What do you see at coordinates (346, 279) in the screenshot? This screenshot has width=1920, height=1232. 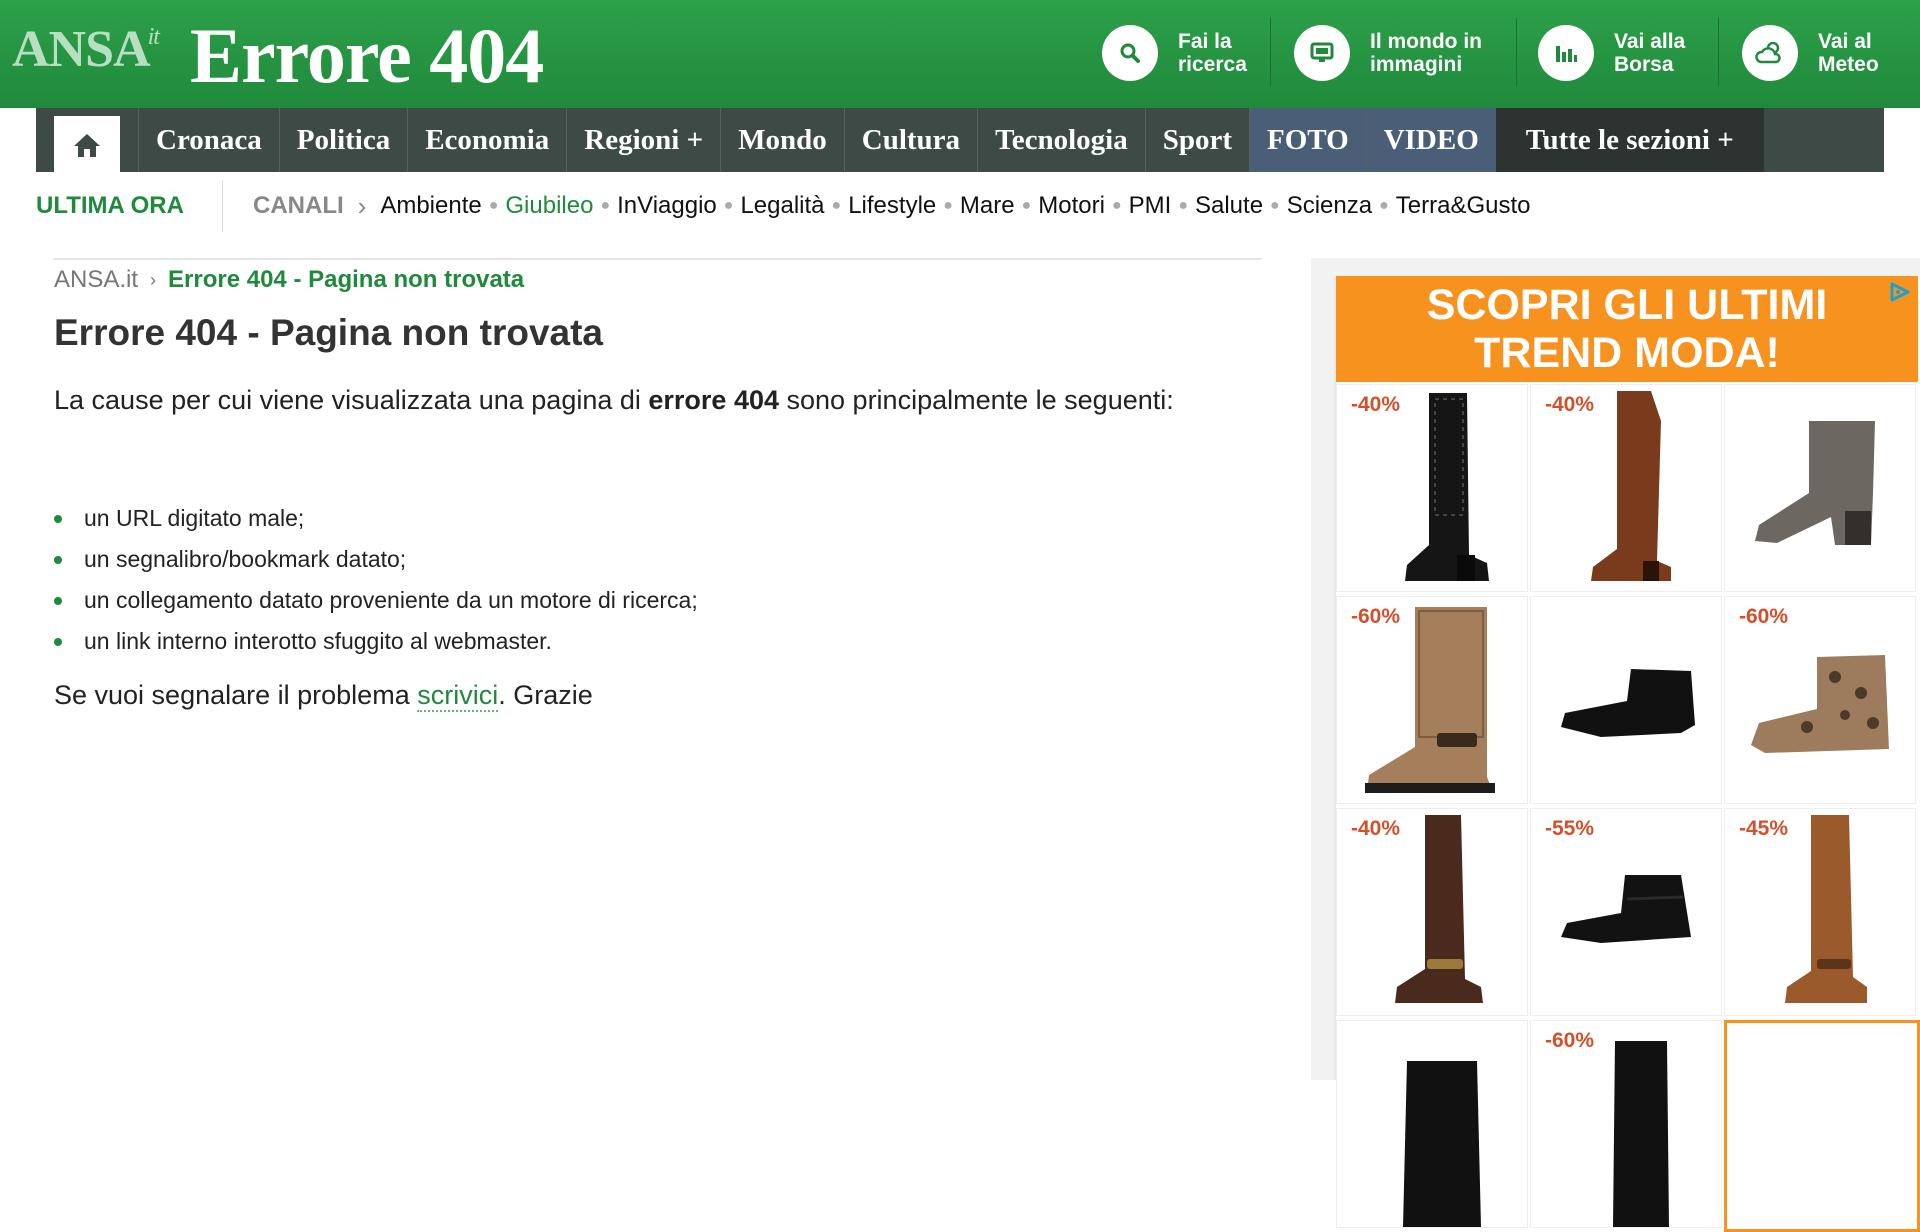 I see `breadcrumb-current: Errore 404 - Pagina non trovata` at bounding box center [346, 279].